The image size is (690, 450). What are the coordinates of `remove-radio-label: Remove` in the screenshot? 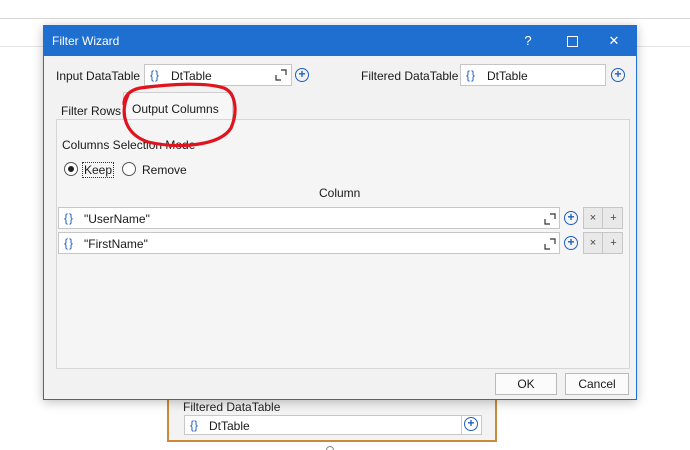 It's located at (164, 170).